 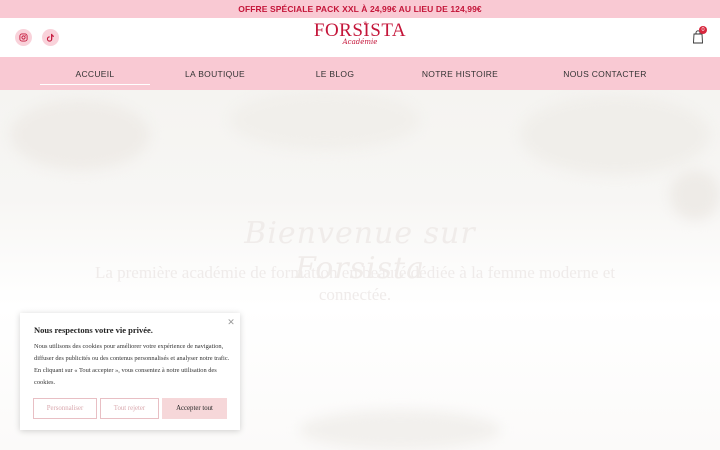 I want to click on cookie-title: Nous respectons votre vie privée., so click(x=93, y=330).